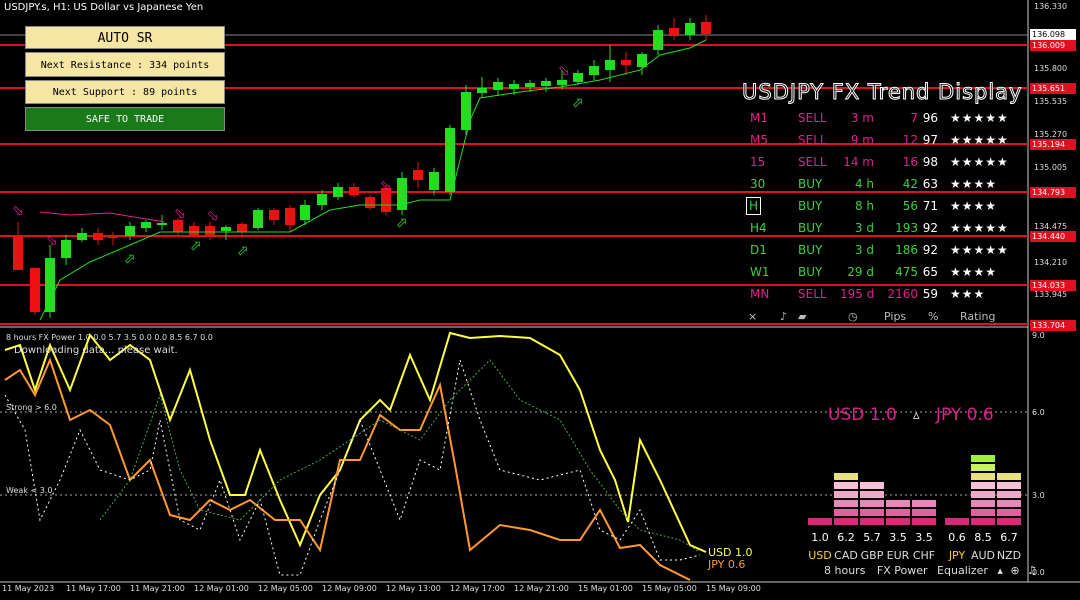  I want to click on timeframe-label: D1, so click(758, 250).